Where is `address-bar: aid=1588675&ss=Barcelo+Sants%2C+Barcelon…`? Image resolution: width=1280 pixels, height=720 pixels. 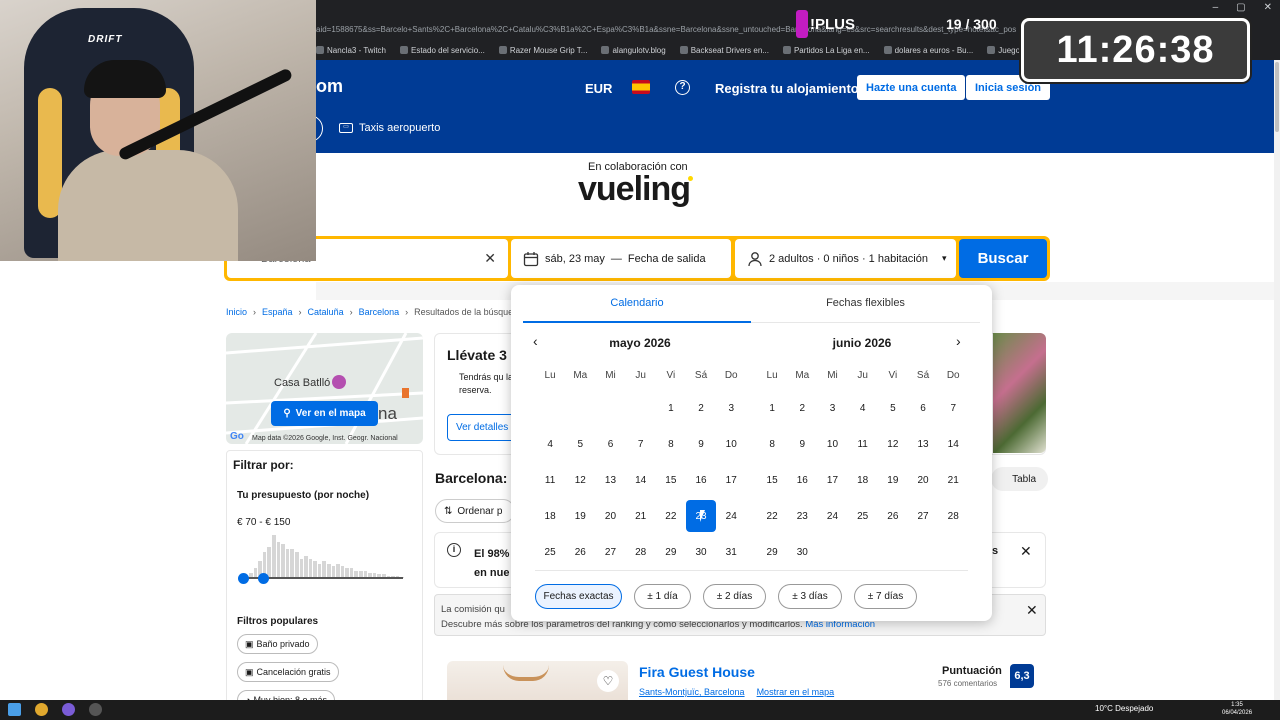 address-bar: aid=1588675&ss=Barcelo+Sants%2C+Barcelon… is located at coordinates (666, 30).